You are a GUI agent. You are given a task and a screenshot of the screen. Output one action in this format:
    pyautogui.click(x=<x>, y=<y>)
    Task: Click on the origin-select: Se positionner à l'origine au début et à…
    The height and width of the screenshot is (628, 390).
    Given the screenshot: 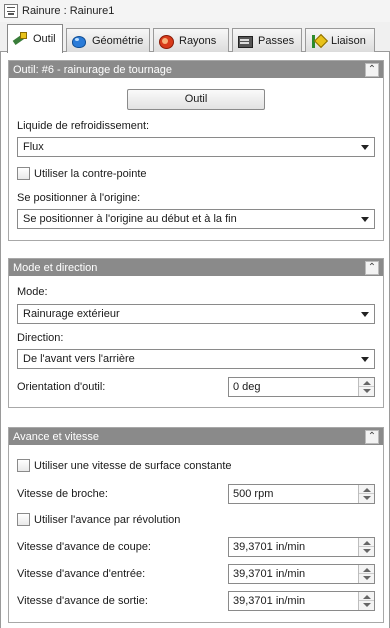 What is the action you would take?
    pyautogui.click(x=196, y=219)
    